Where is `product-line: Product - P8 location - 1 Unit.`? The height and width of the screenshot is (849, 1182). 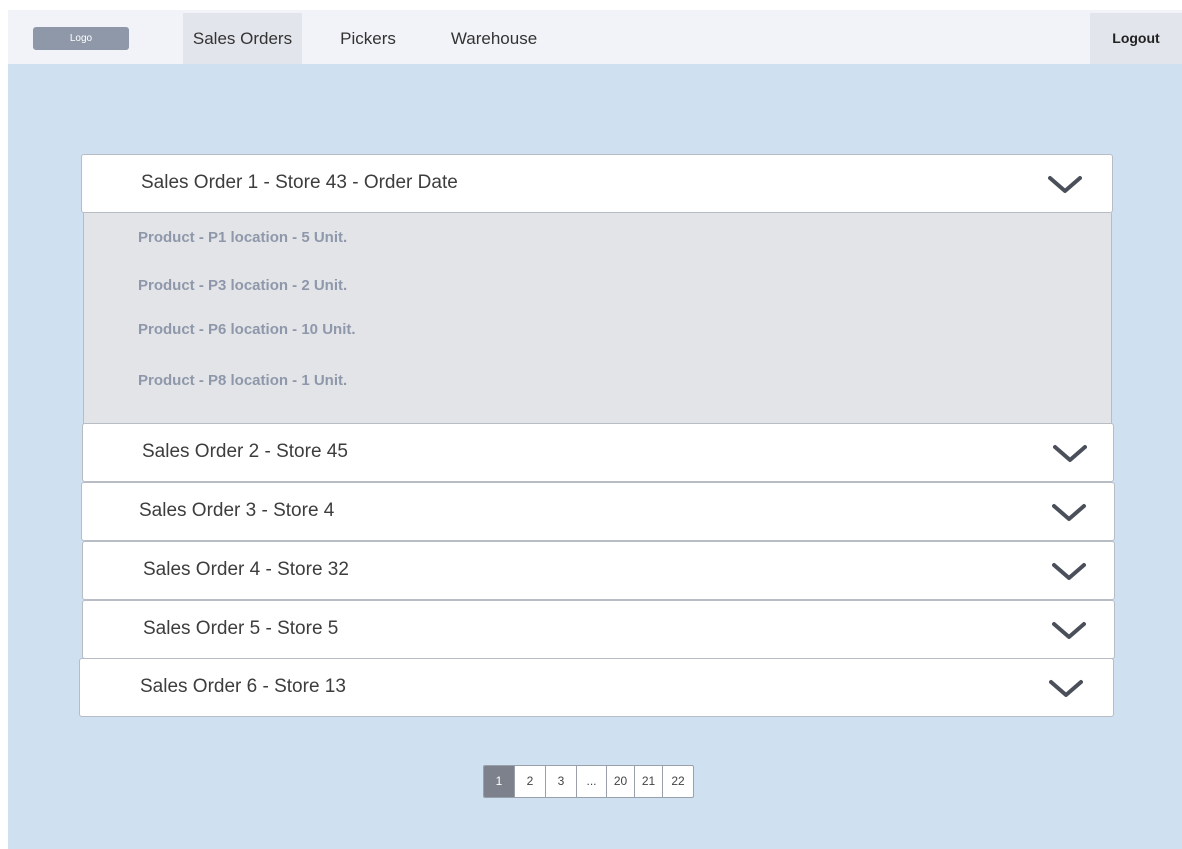 product-line: Product - P8 location - 1 Unit. is located at coordinates (243, 380).